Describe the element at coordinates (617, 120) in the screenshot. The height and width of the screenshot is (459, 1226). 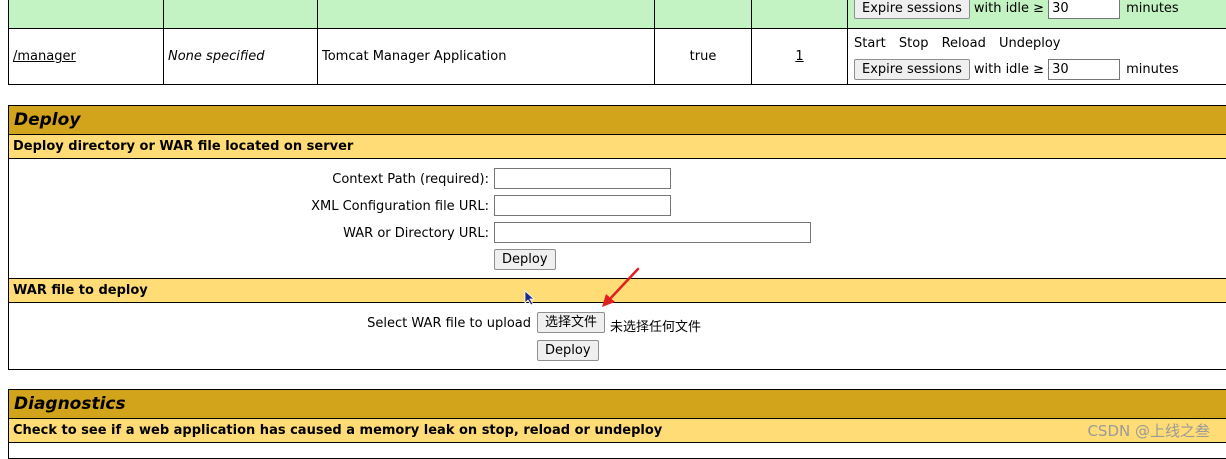
I see `deploy-section-title: Deploy` at that location.